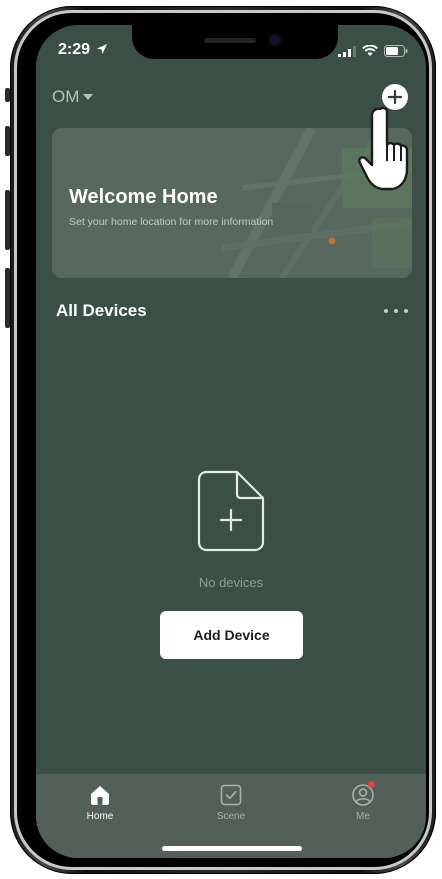  What do you see at coordinates (7, 95) in the screenshot?
I see `silent-switch` at bounding box center [7, 95].